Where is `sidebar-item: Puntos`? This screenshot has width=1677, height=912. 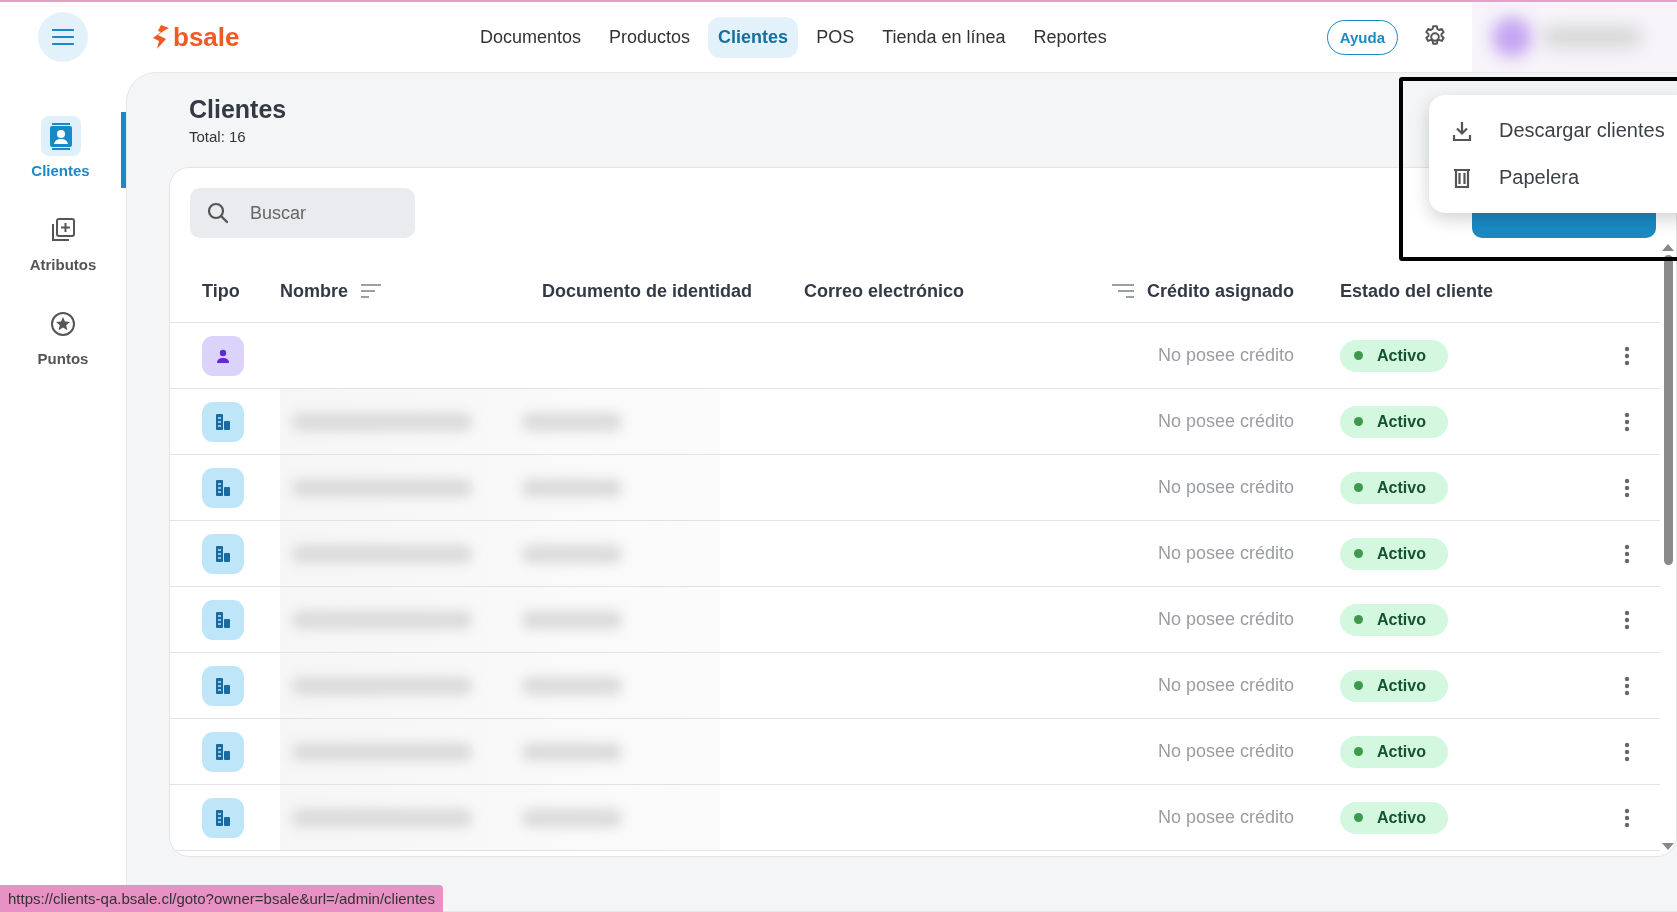 sidebar-item: Puntos is located at coordinates (63, 338).